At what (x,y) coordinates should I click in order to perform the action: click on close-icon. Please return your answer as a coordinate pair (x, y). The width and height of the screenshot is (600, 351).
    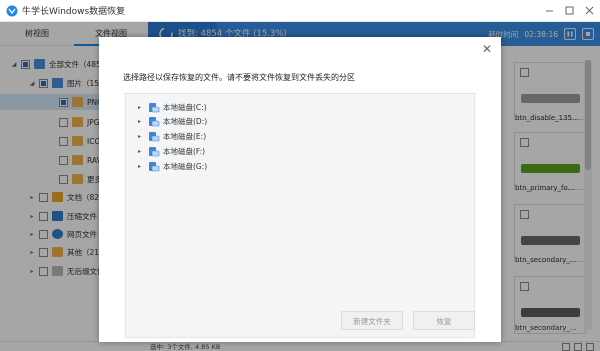
    Looking at the image, I should click on (589, 10).